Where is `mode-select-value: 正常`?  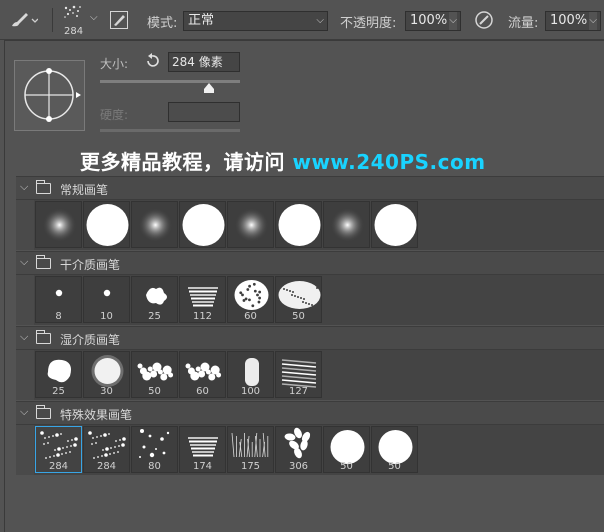 mode-select-value: 正常 is located at coordinates (201, 20).